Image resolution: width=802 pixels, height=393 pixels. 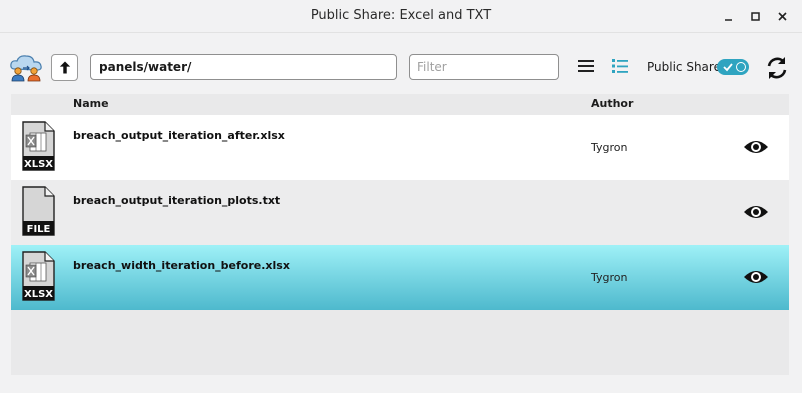 I want to click on detail-list-icon, so click(x=620, y=66).